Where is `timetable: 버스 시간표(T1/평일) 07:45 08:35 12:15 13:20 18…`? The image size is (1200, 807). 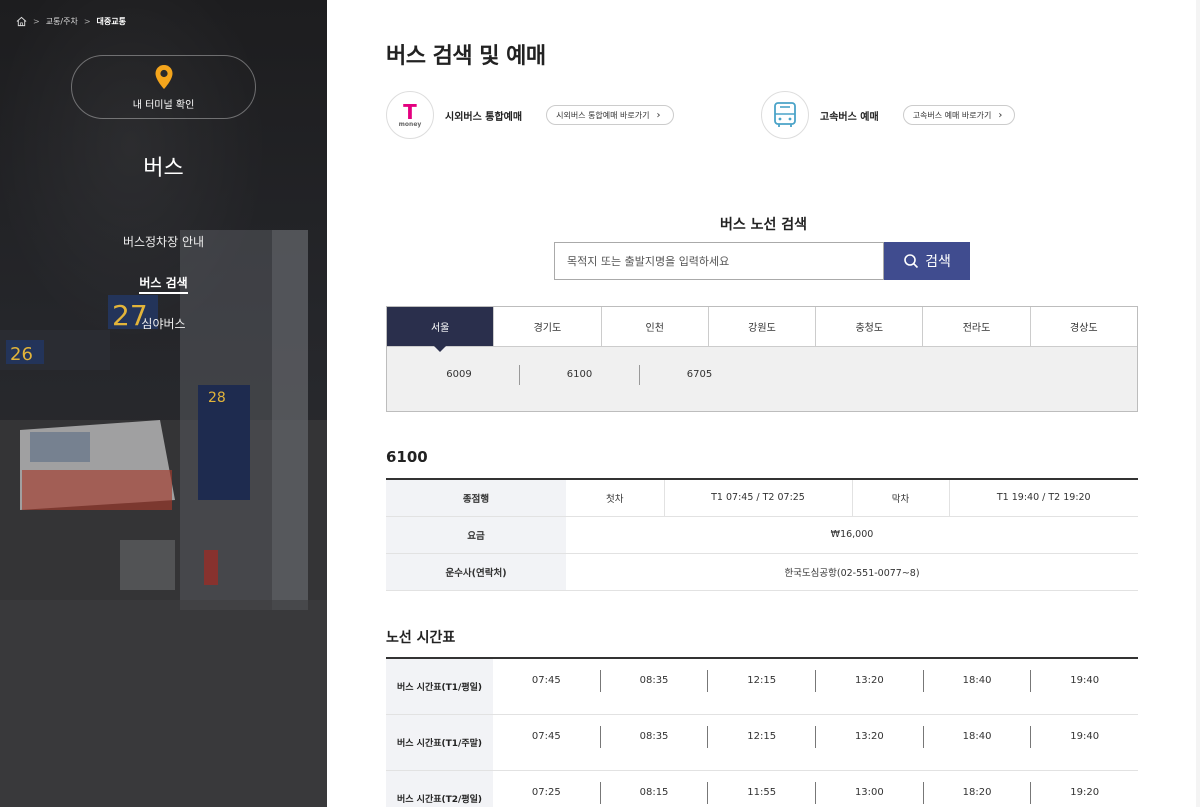 timetable: 버스 시간표(T1/평일) 07:45 08:35 12:15 13:20 18… is located at coordinates (762, 732).